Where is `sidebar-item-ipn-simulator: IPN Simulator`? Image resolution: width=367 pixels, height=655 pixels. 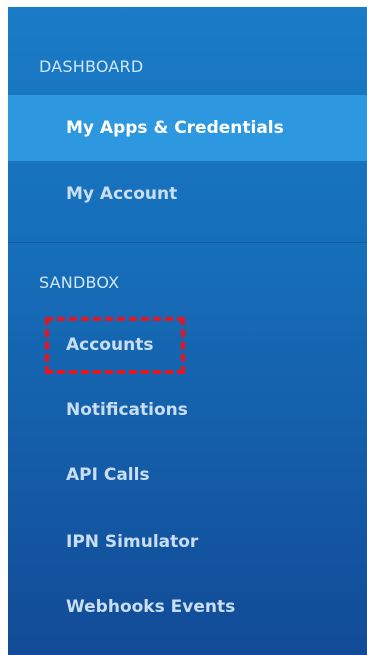 sidebar-item-ipn-simulator: IPN Simulator is located at coordinates (187, 542).